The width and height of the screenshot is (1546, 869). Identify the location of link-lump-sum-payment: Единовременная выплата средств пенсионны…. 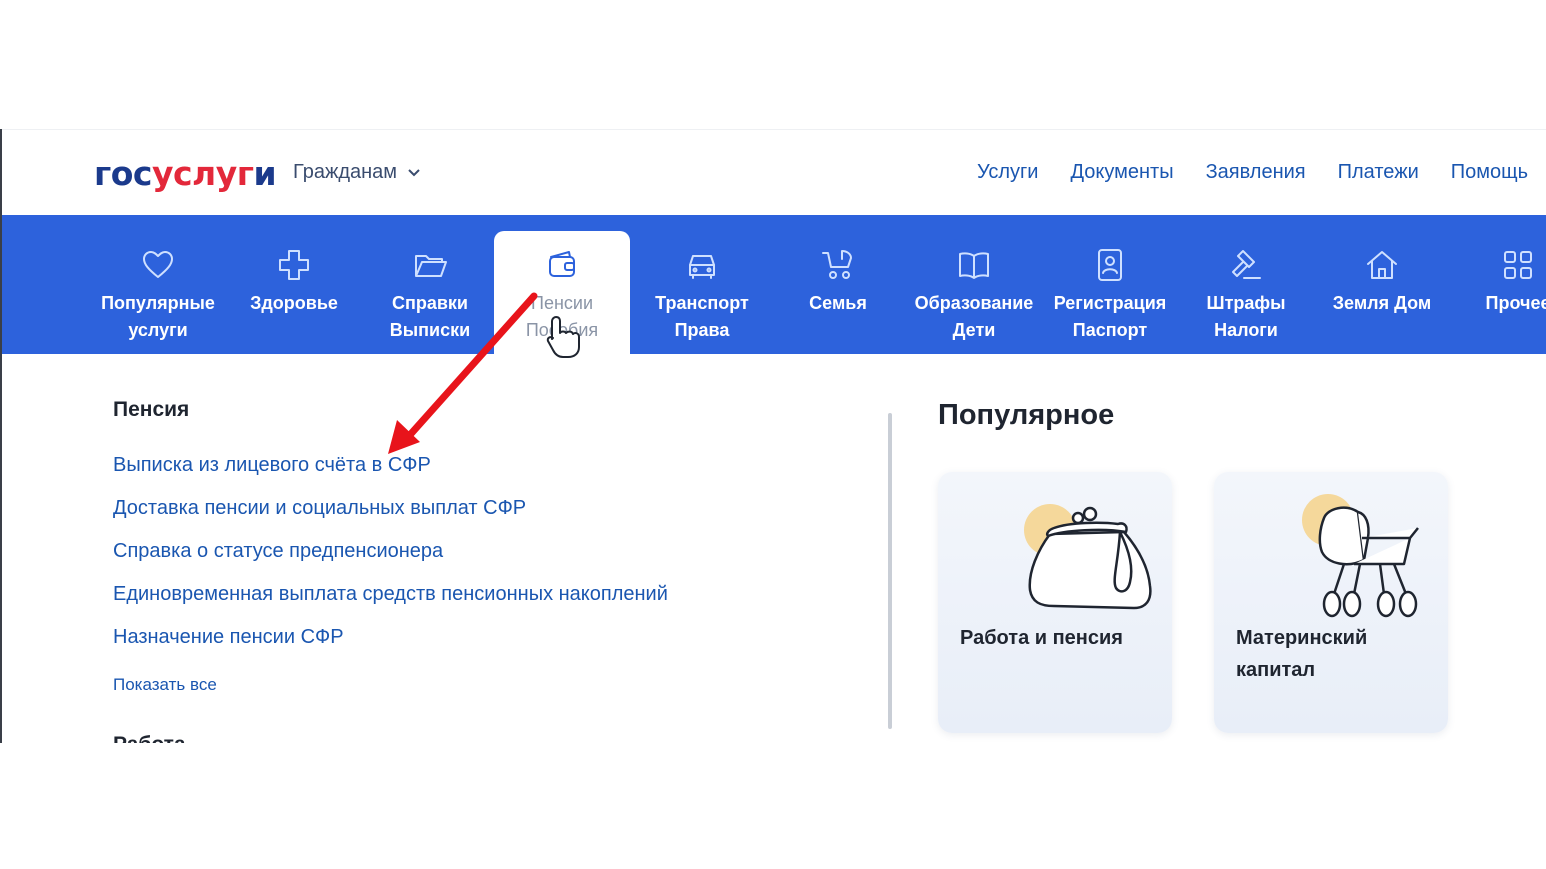
(390, 601).